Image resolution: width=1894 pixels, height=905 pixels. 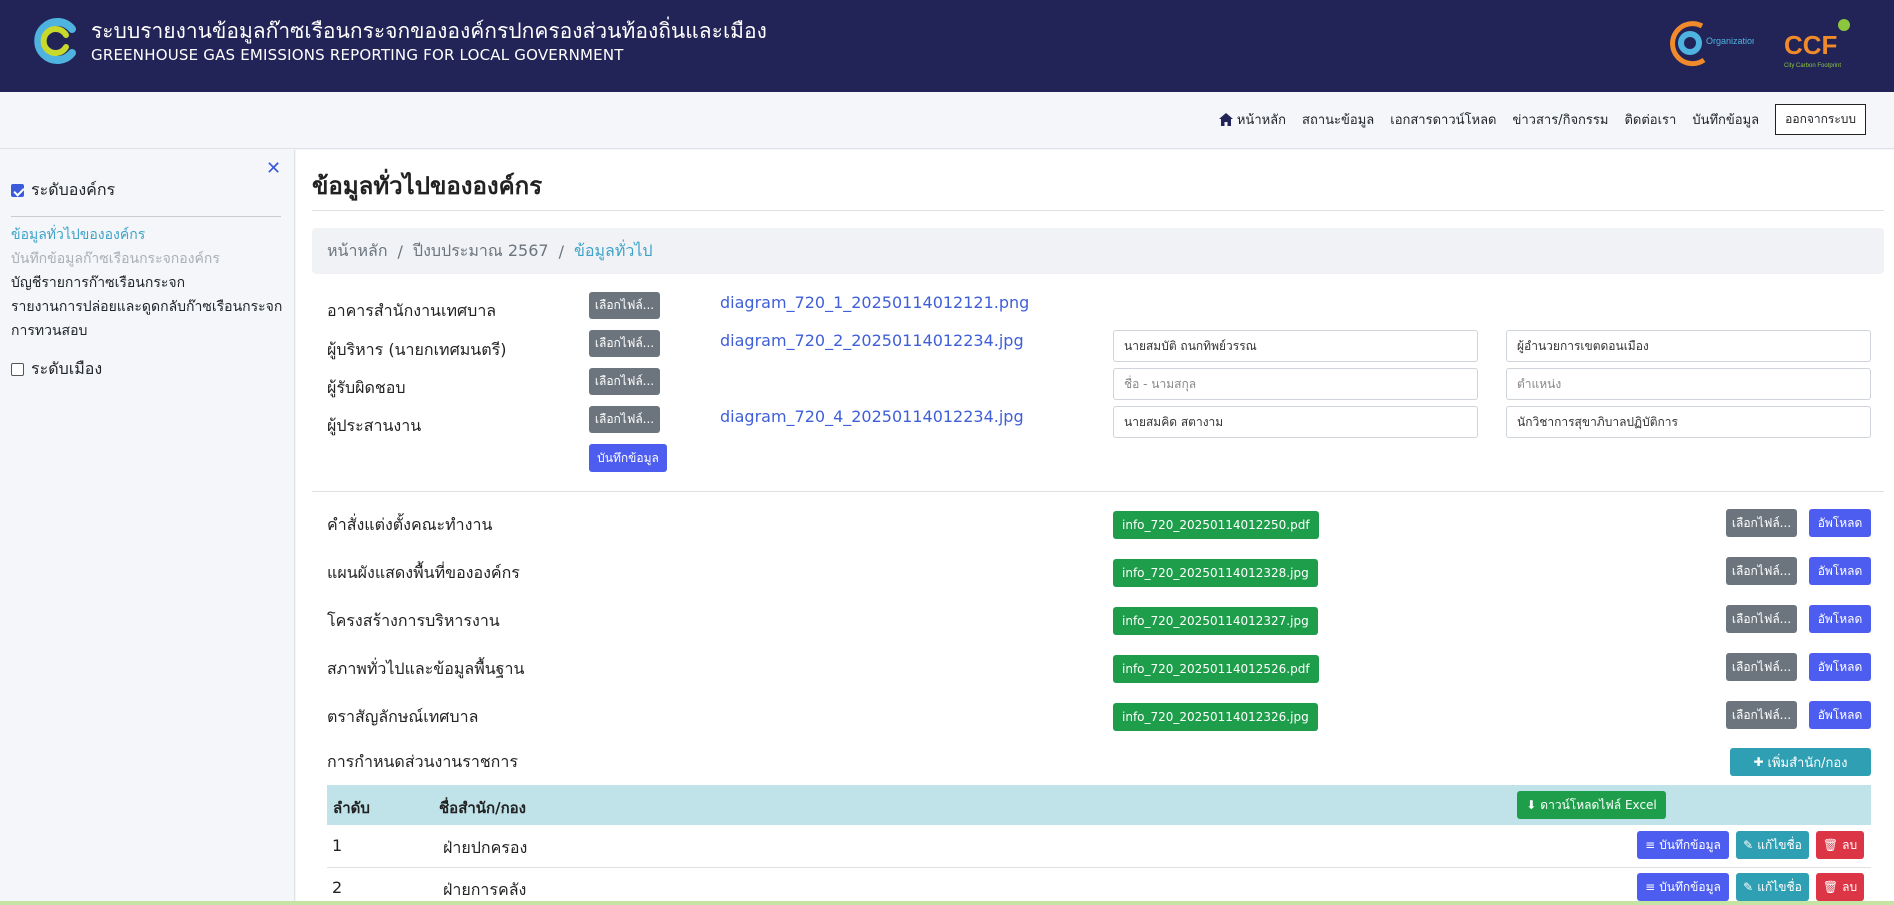 I want to click on sidebar-item-general-info: ข้อมูลทั่วไปขององค์กร, so click(x=146, y=235).